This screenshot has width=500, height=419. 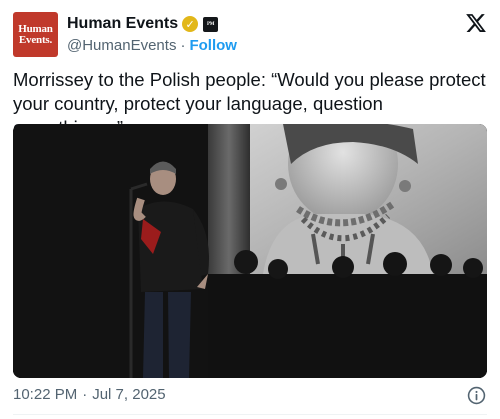 I want to click on follow-button: Follow, so click(x=213, y=45).